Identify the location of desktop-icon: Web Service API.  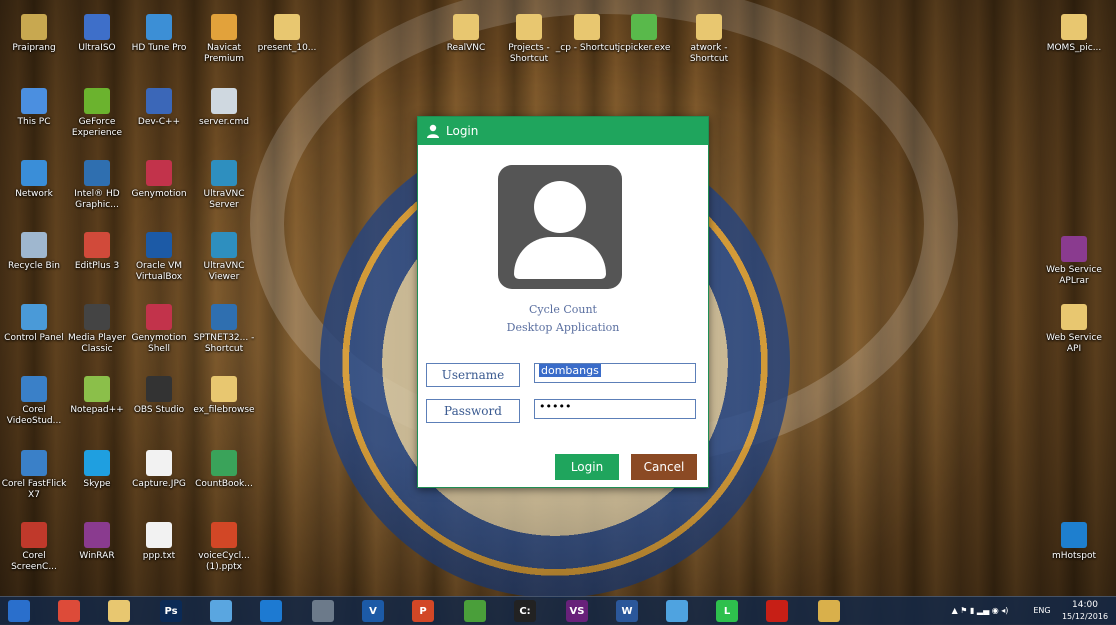
(1074, 329).